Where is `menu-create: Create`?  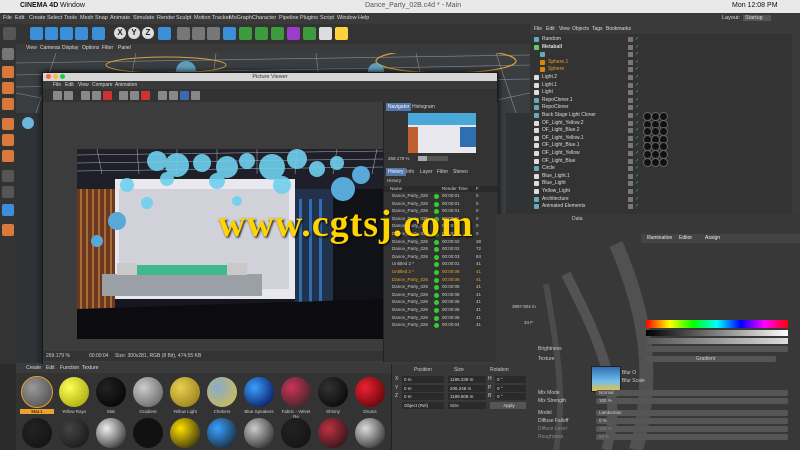 menu-create: Create is located at coordinates (37, 18).